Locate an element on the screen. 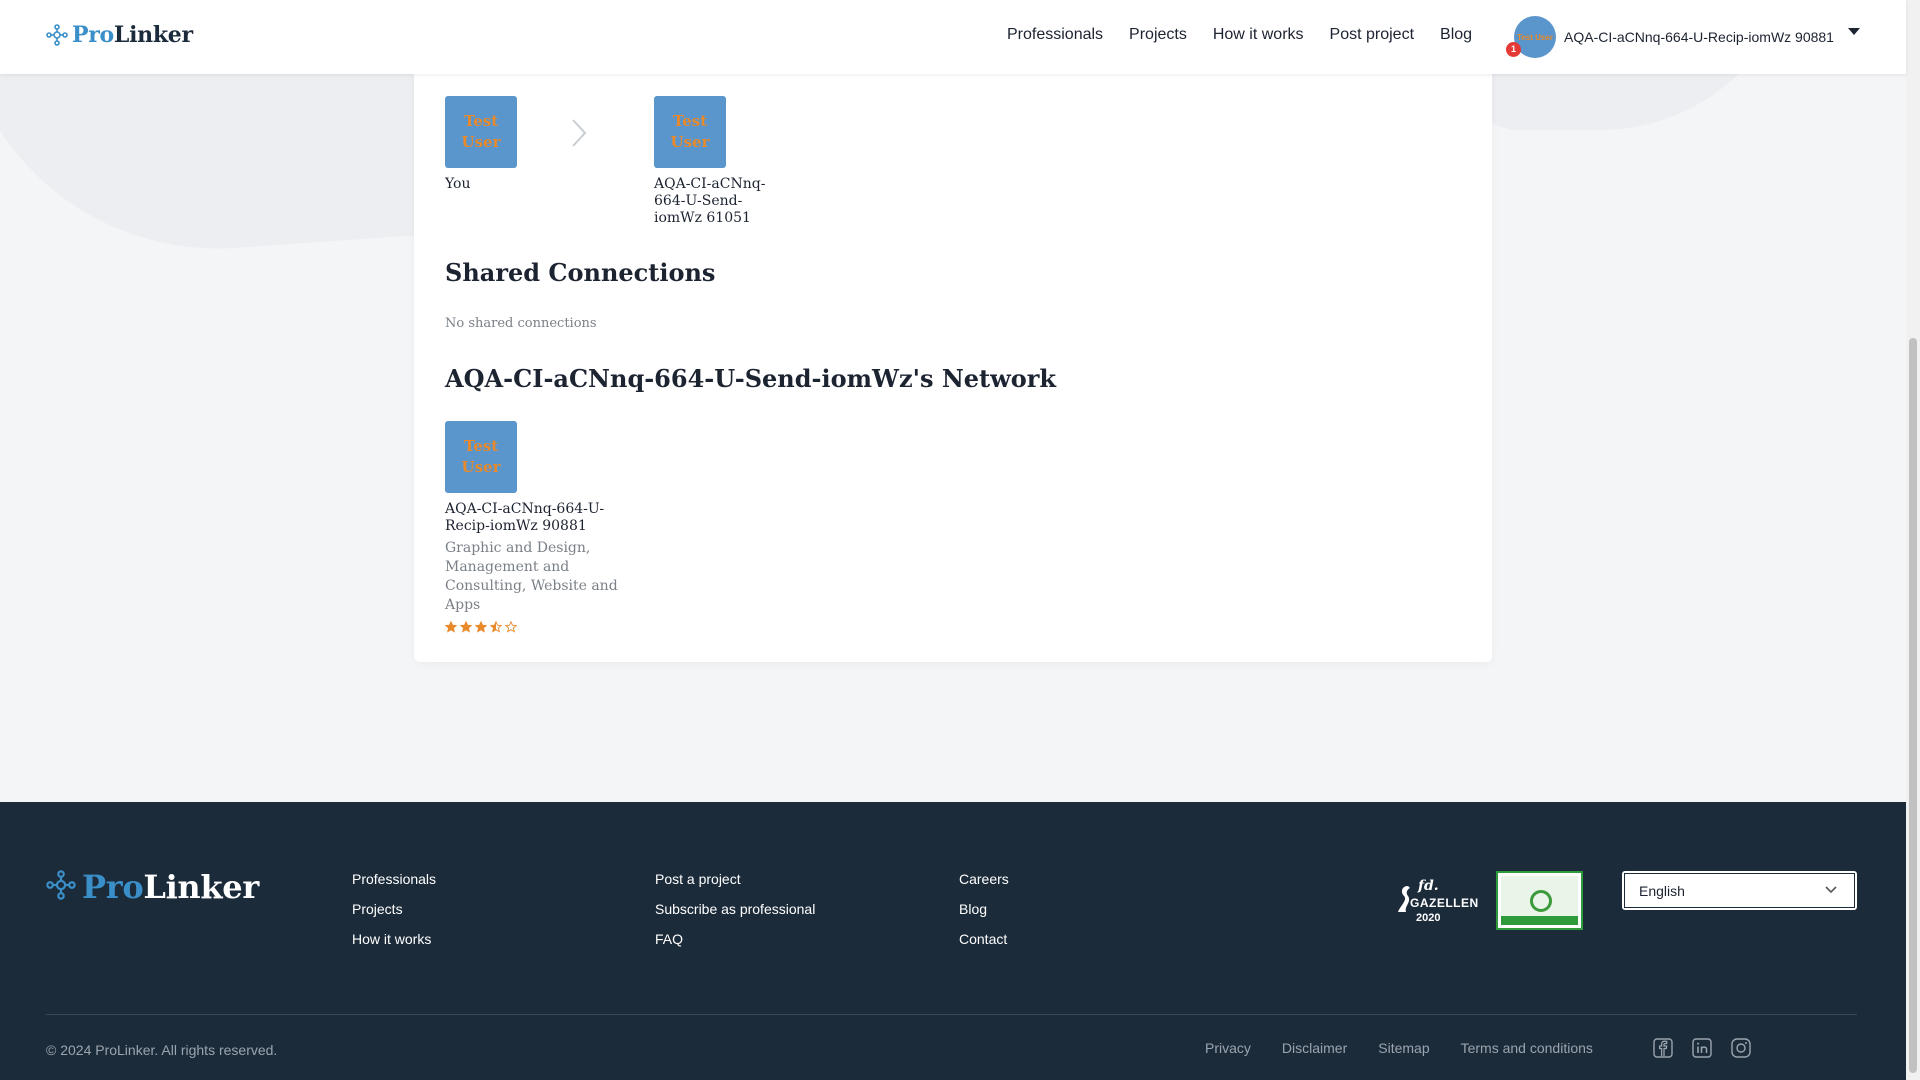  nav-projects: Projects is located at coordinates (1158, 35).